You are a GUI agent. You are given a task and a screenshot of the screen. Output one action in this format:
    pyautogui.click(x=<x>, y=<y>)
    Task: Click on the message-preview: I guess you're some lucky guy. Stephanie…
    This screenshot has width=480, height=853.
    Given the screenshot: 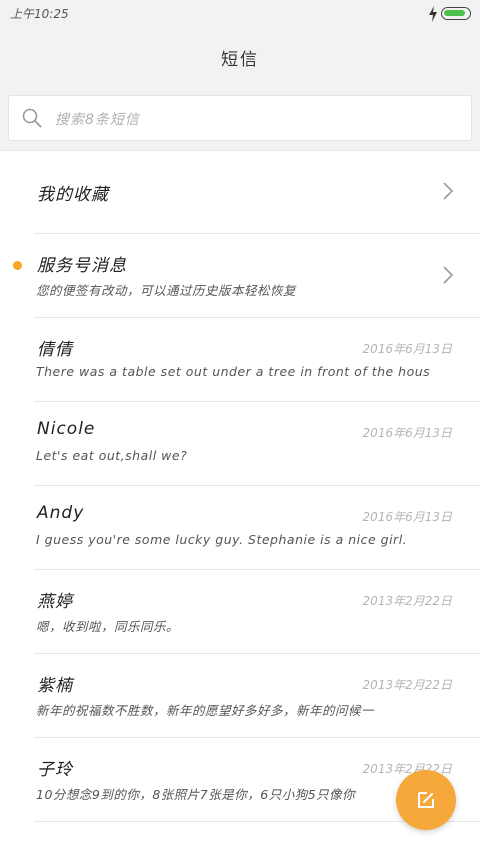 What is the action you would take?
    pyautogui.click(x=222, y=539)
    